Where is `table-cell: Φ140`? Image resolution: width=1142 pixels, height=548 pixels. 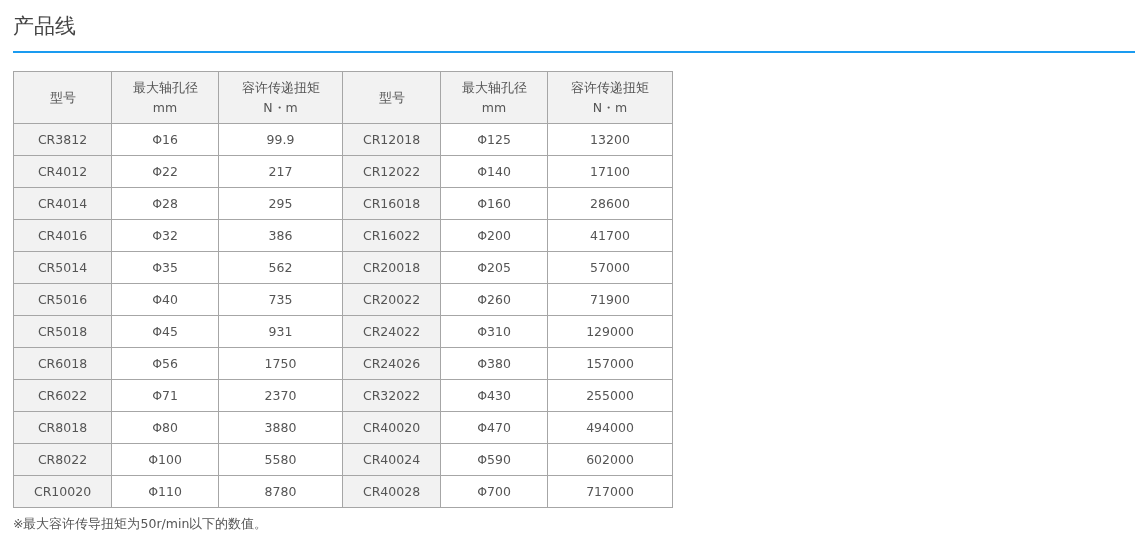 table-cell: Φ140 is located at coordinates (494, 171).